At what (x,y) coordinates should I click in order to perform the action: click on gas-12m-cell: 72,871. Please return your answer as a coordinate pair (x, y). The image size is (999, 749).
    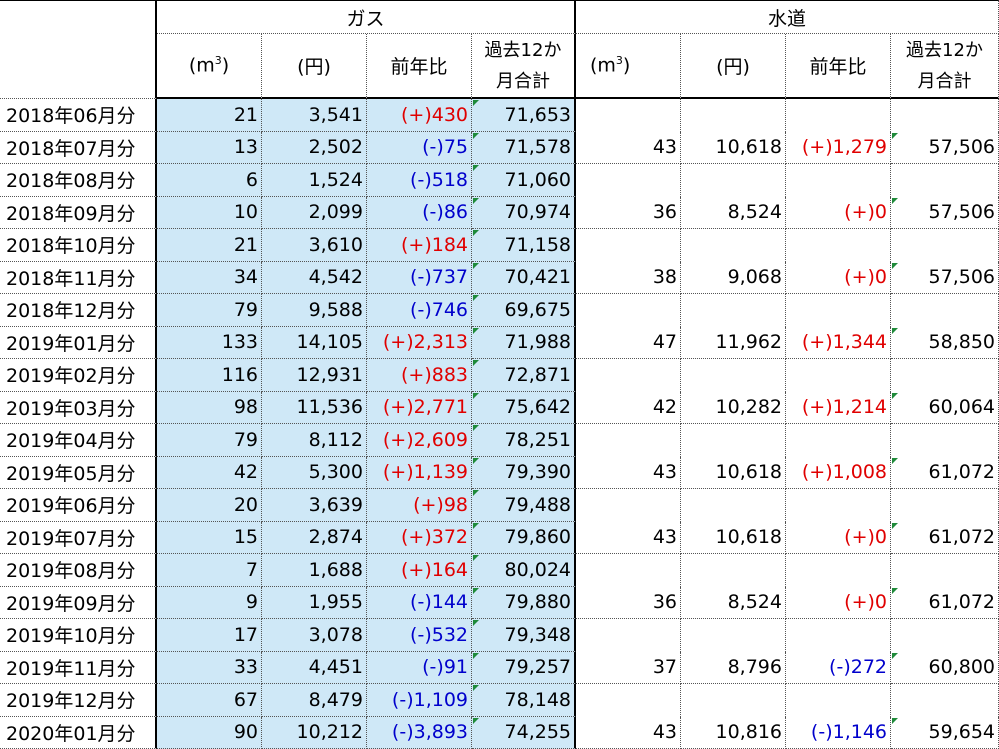
    Looking at the image, I should click on (524, 375).